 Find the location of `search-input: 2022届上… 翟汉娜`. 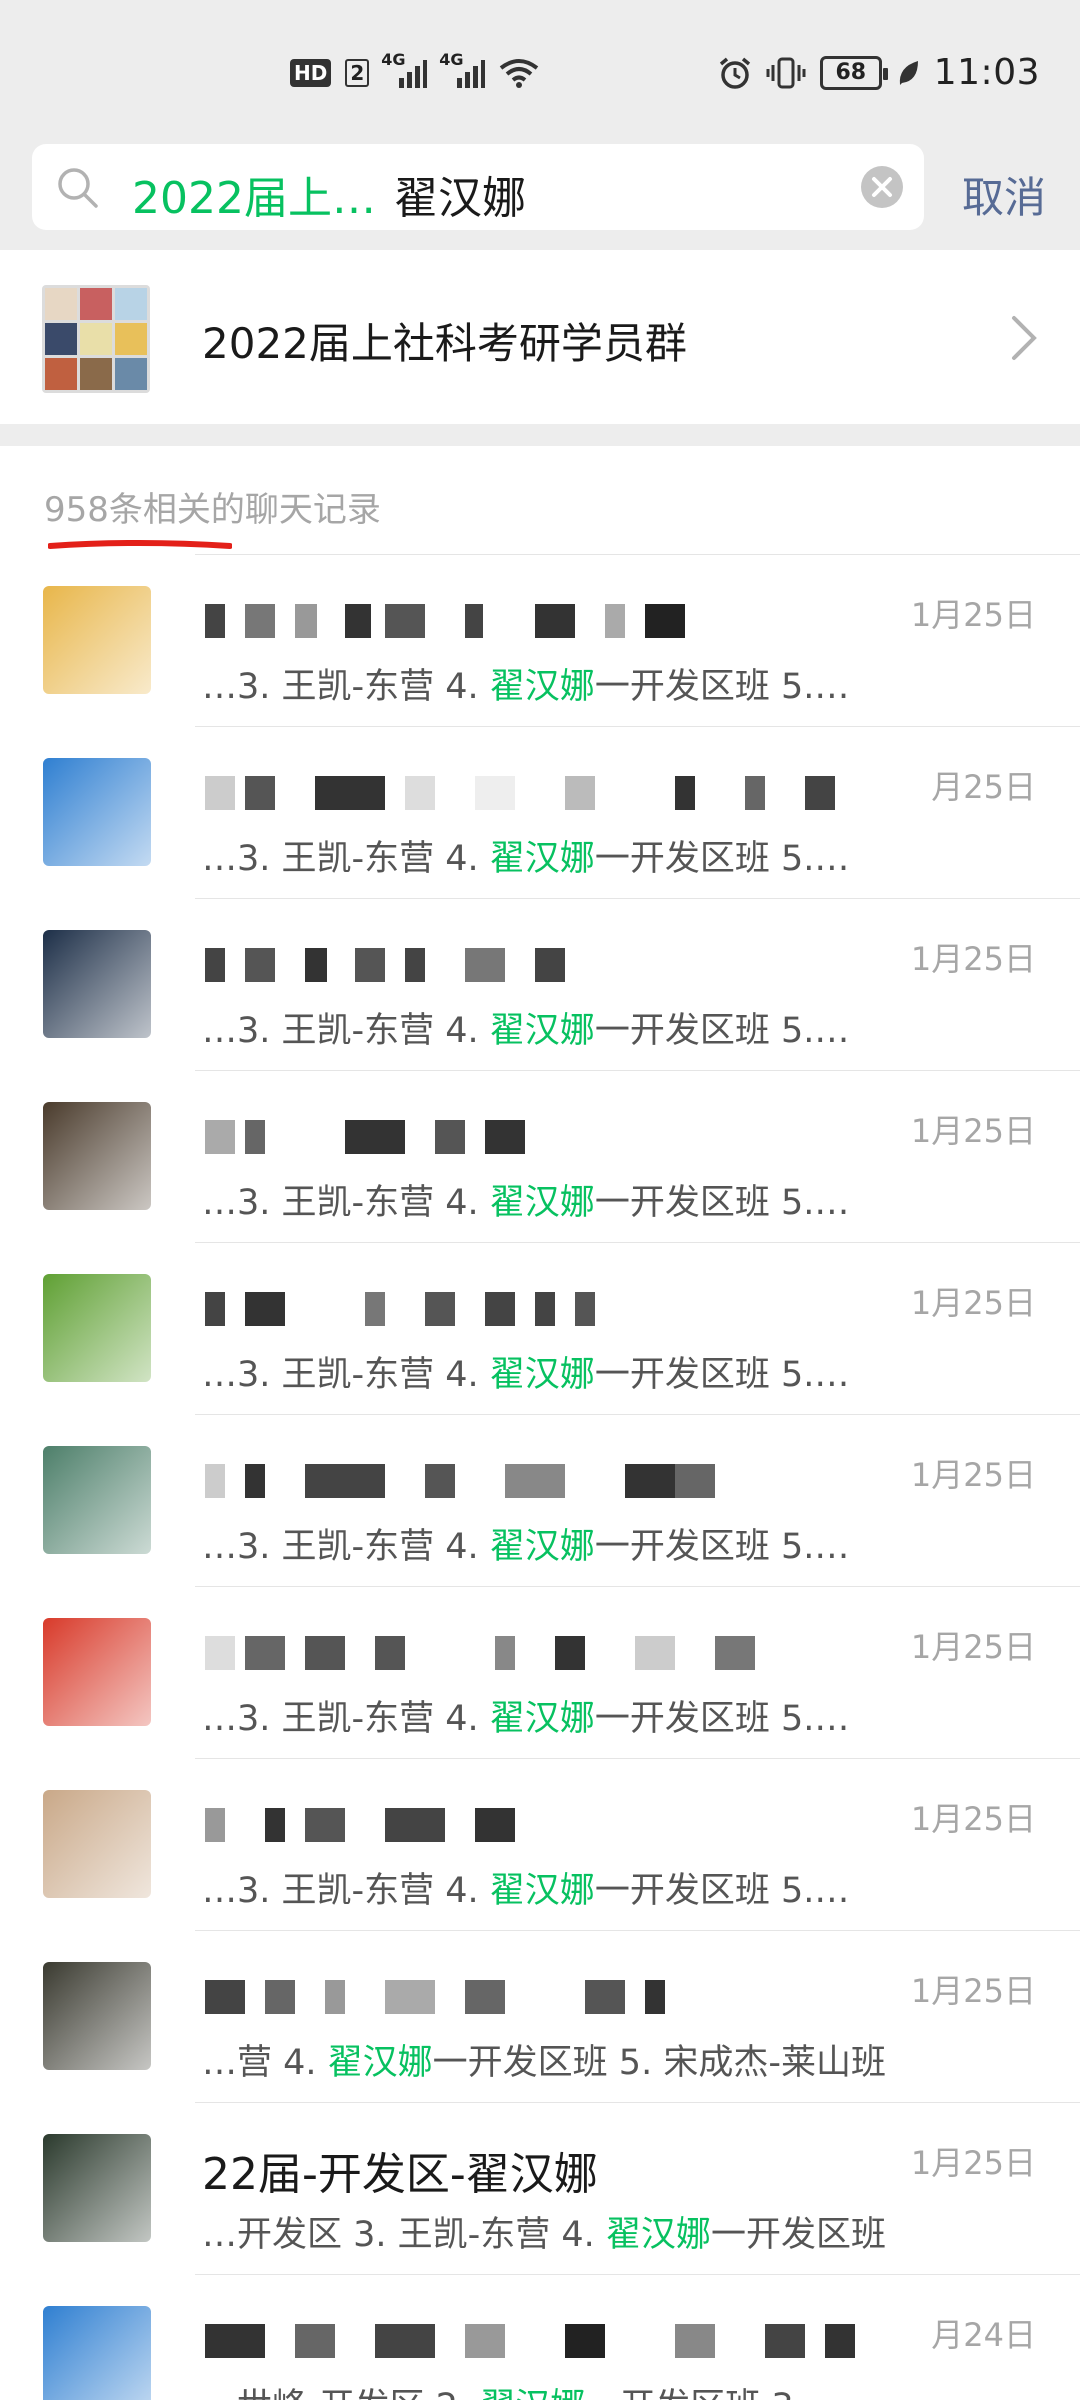

search-input: 2022届上… 翟汉娜 is located at coordinates (478, 187).